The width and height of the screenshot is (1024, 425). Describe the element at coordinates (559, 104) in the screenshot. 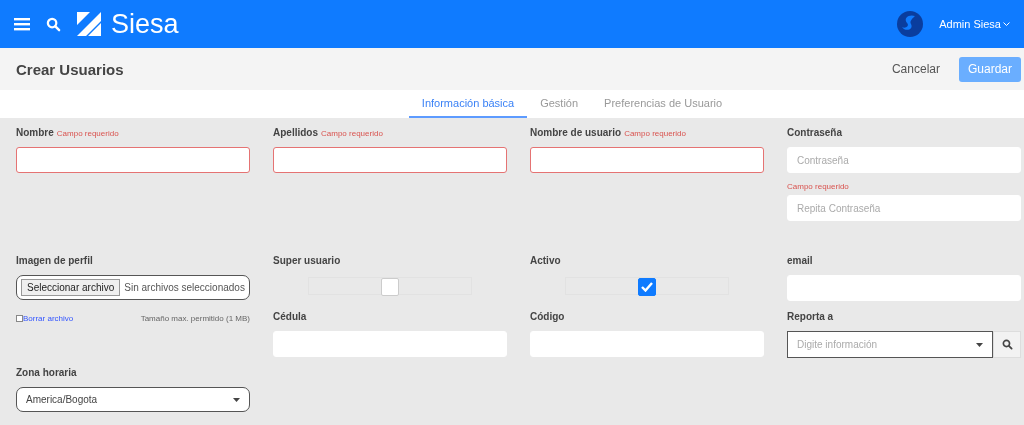

I see `tab: Gestión` at that location.